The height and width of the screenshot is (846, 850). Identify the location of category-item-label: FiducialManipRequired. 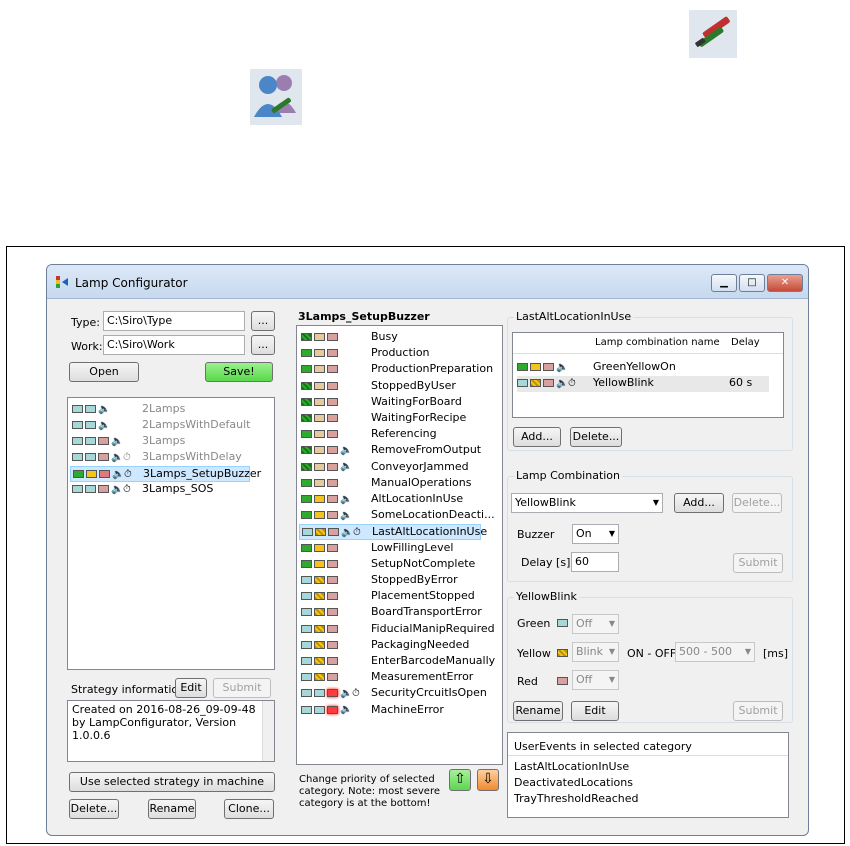
(433, 628).